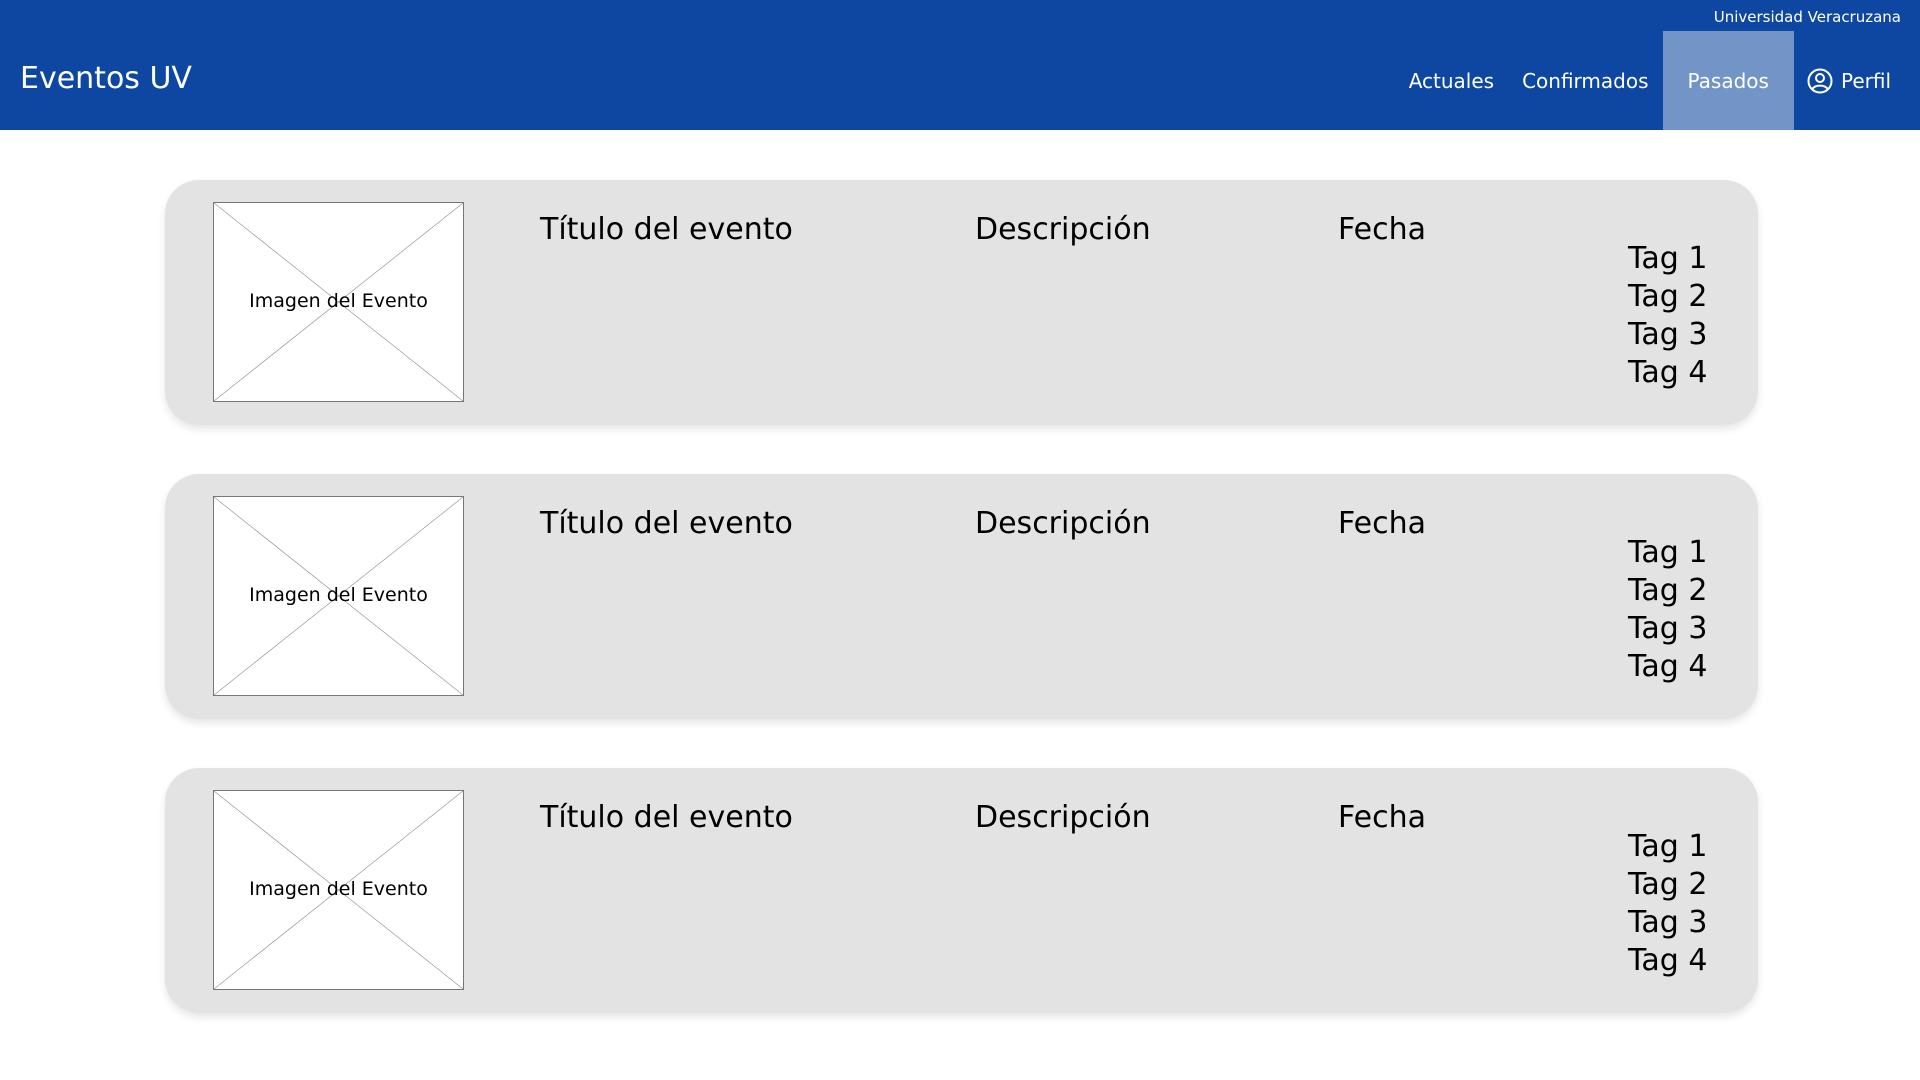 This screenshot has width=1920, height=1080. What do you see at coordinates (1865, 80) in the screenshot?
I see `nav-label: Perfil` at bounding box center [1865, 80].